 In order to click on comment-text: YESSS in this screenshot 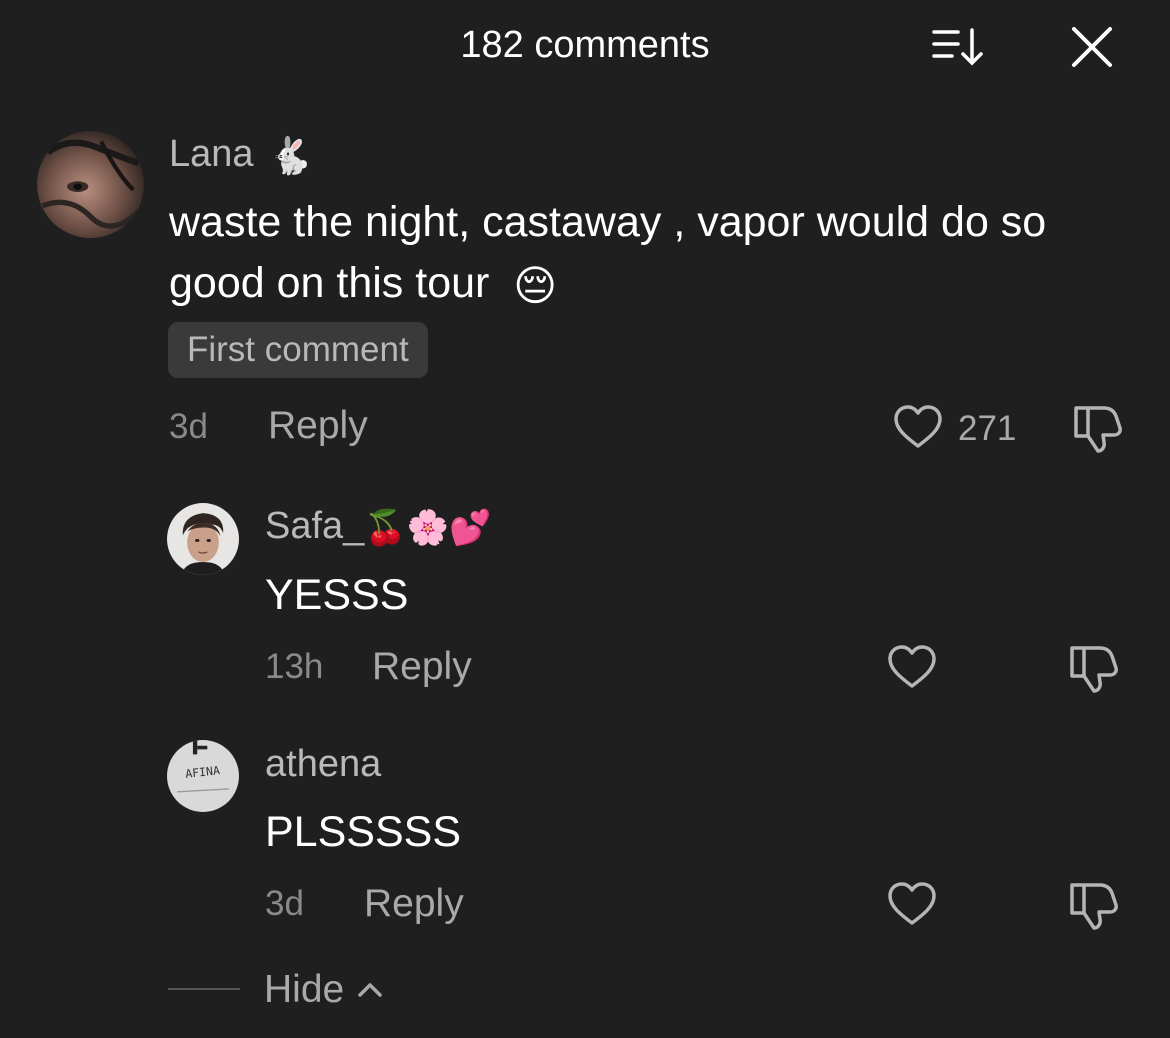, I will do `click(337, 595)`.